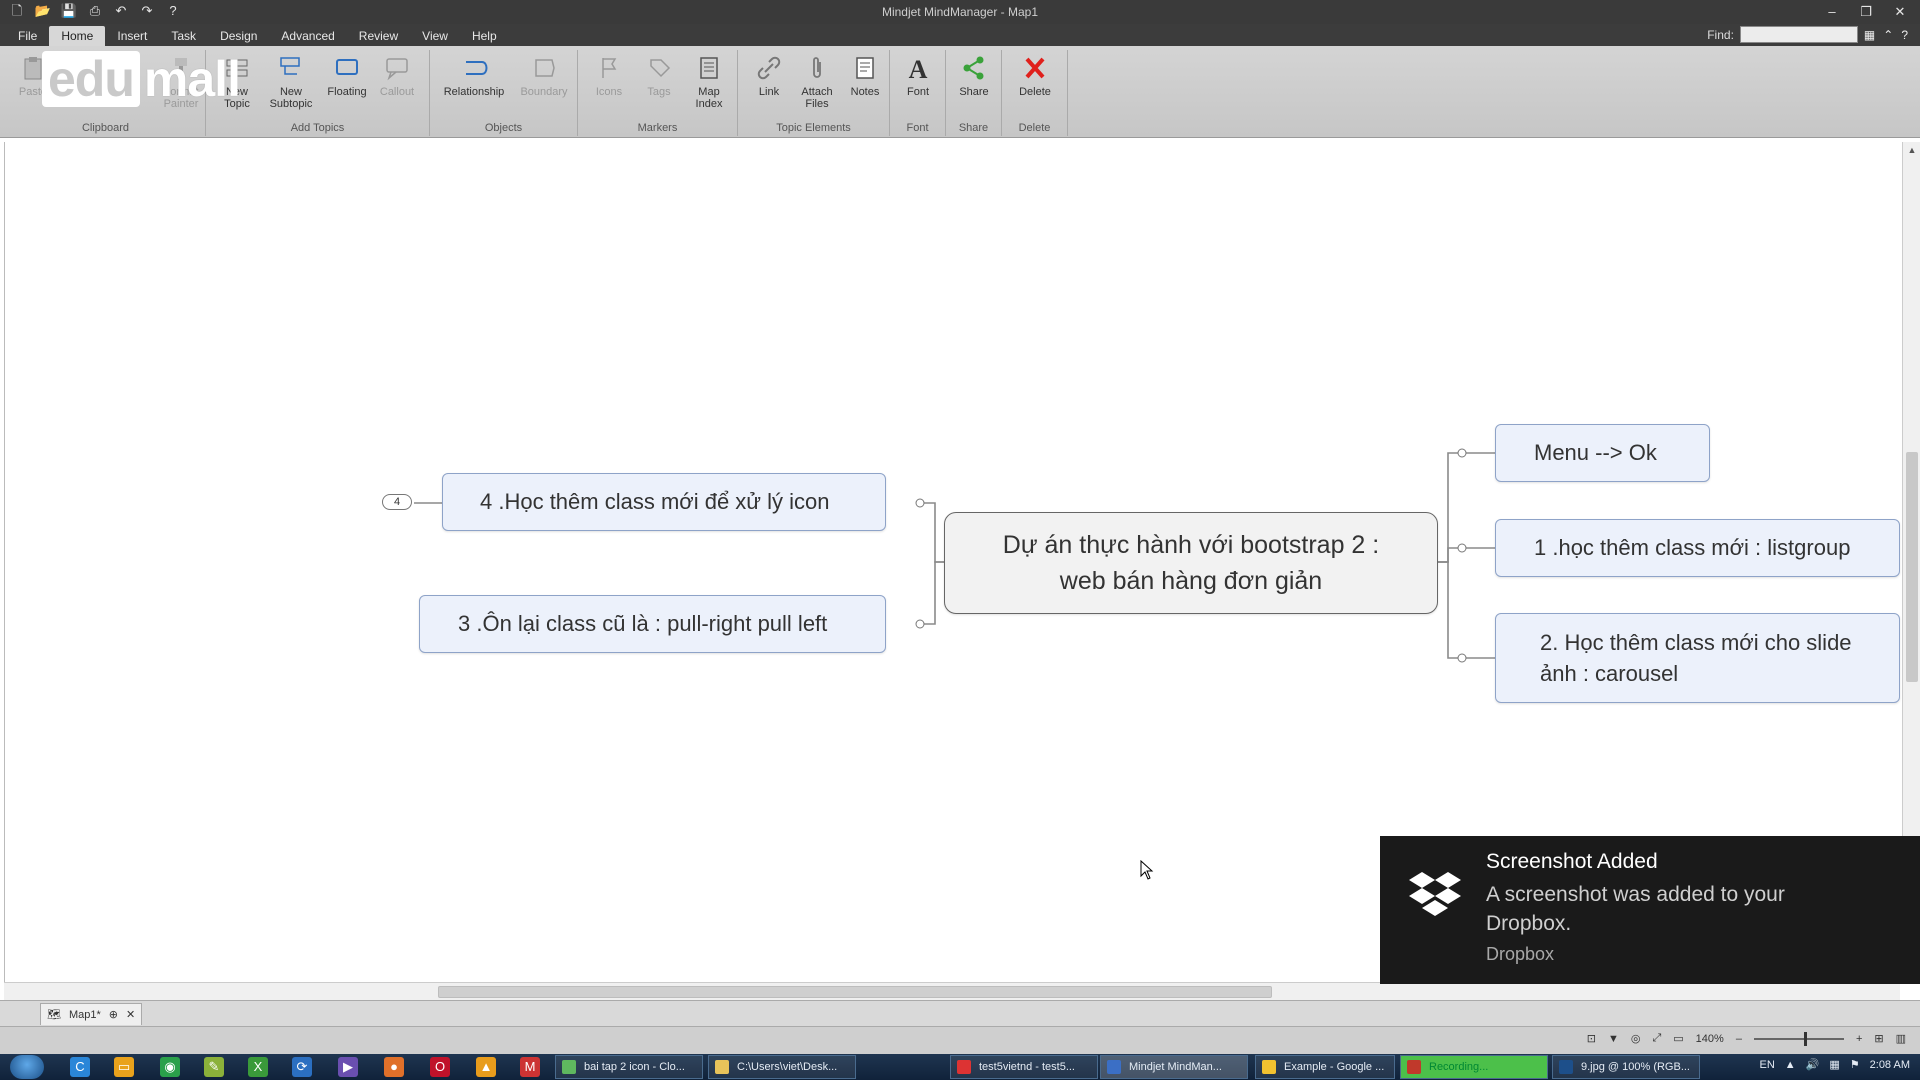 This screenshot has width=1920, height=1080. I want to click on notes-button: Notes, so click(865, 76).